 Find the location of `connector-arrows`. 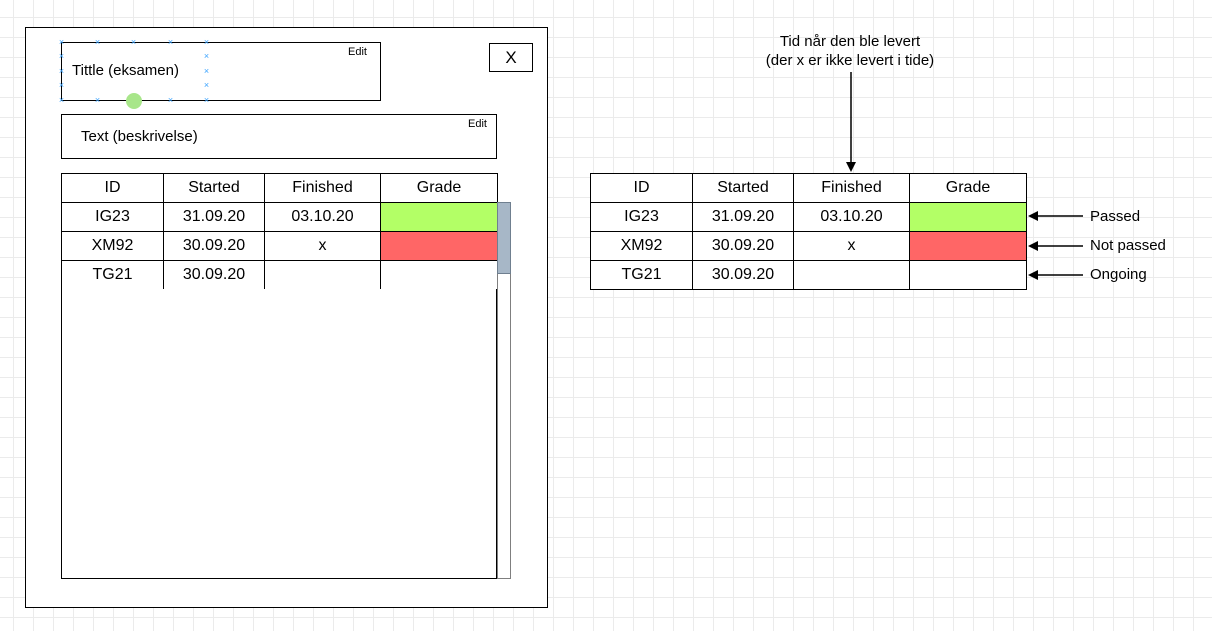

connector-arrows is located at coordinates (964, 176).